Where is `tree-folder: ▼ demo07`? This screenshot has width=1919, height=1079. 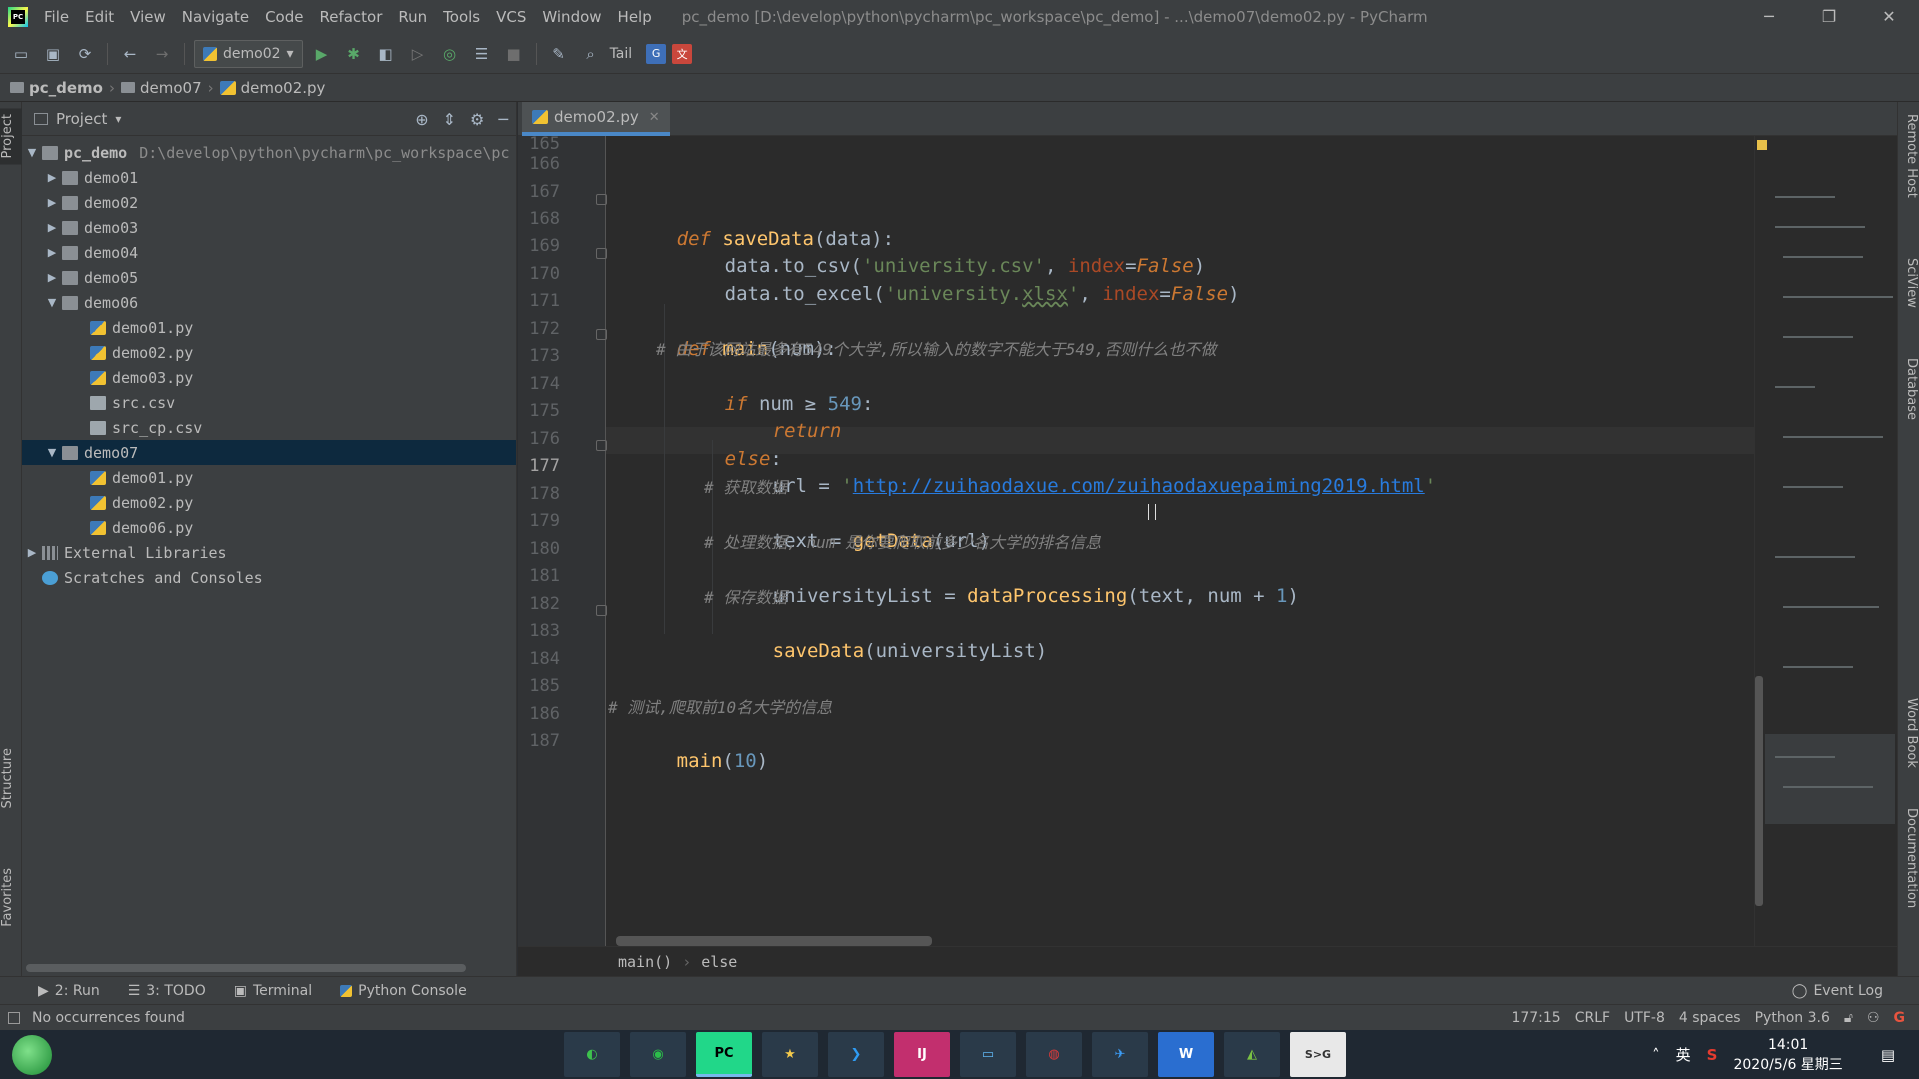 tree-folder: ▼ demo07 is located at coordinates (269, 452).